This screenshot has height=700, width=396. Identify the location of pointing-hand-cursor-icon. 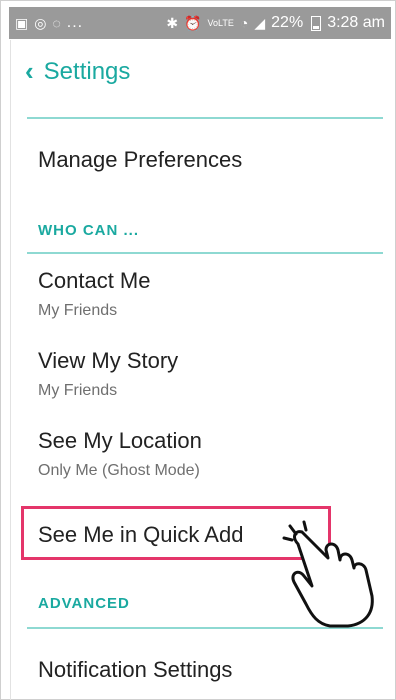
(328, 574).